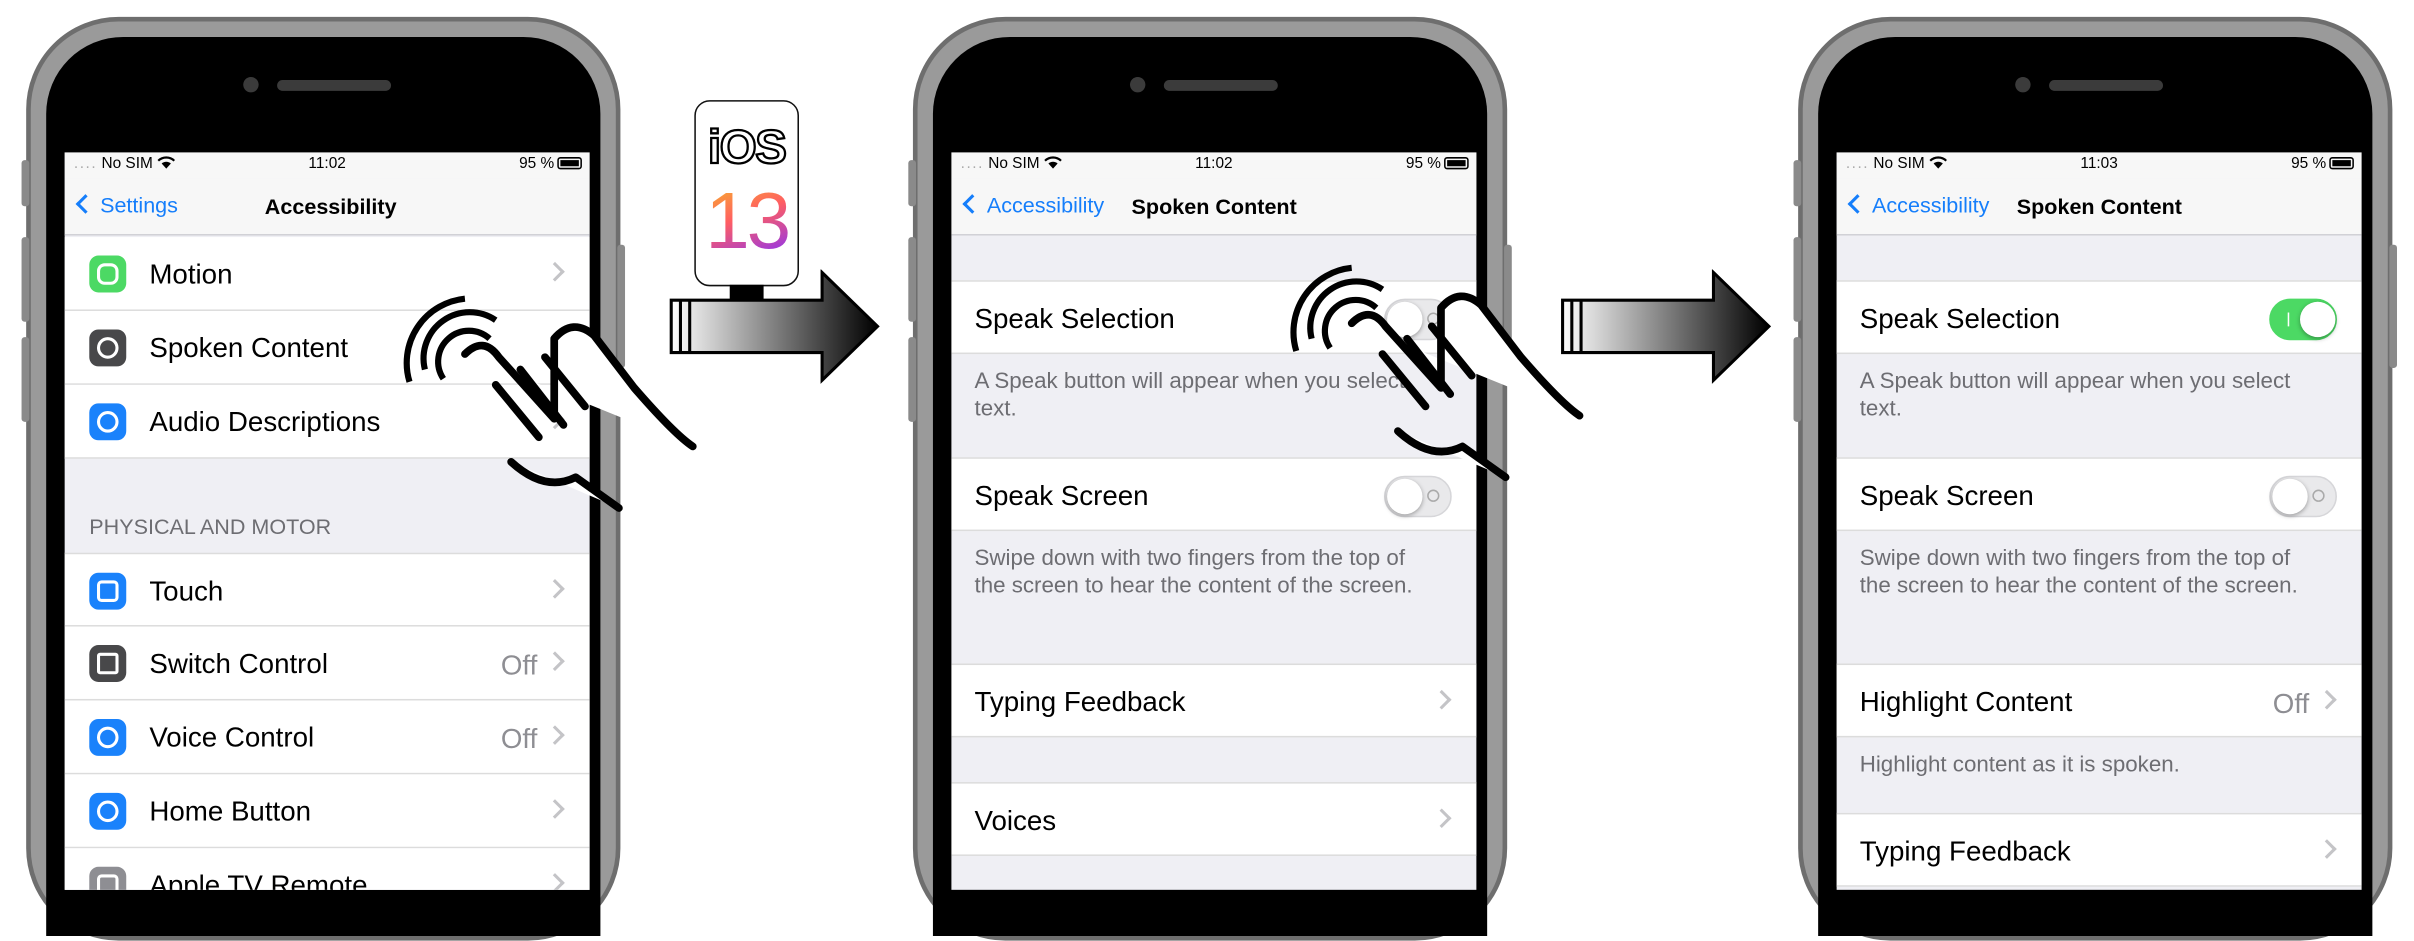  What do you see at coordinates (191, 274) in the screenshot?
I see `row-label: Motion` at bounding box center [191, 274].